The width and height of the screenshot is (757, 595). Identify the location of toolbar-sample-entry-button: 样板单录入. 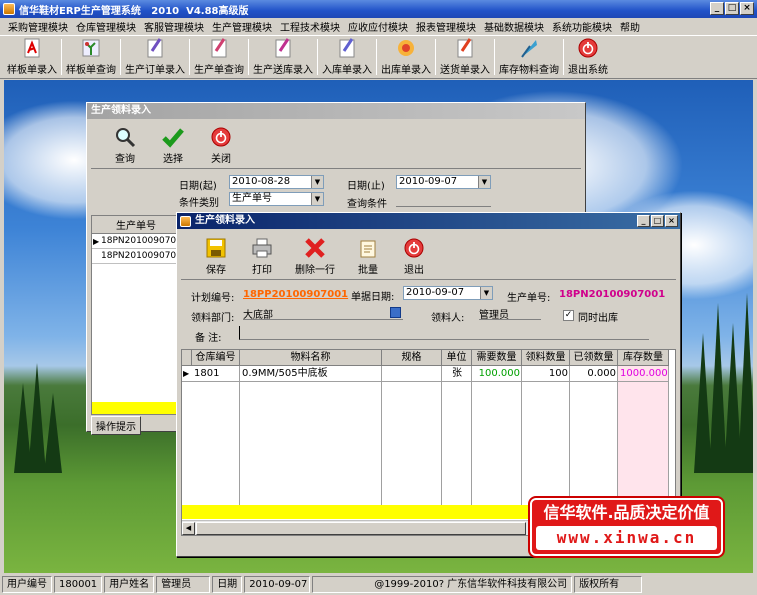
(32, 57).